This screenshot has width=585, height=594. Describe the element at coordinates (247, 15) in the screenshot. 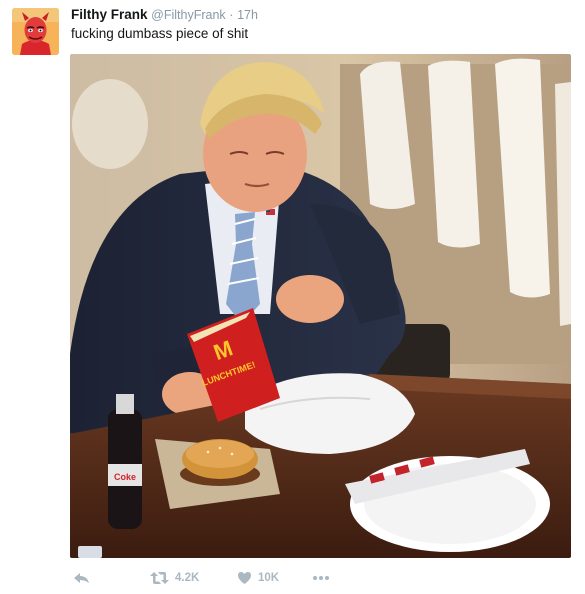

I see `tweet-timestamp: 17h` at that location.